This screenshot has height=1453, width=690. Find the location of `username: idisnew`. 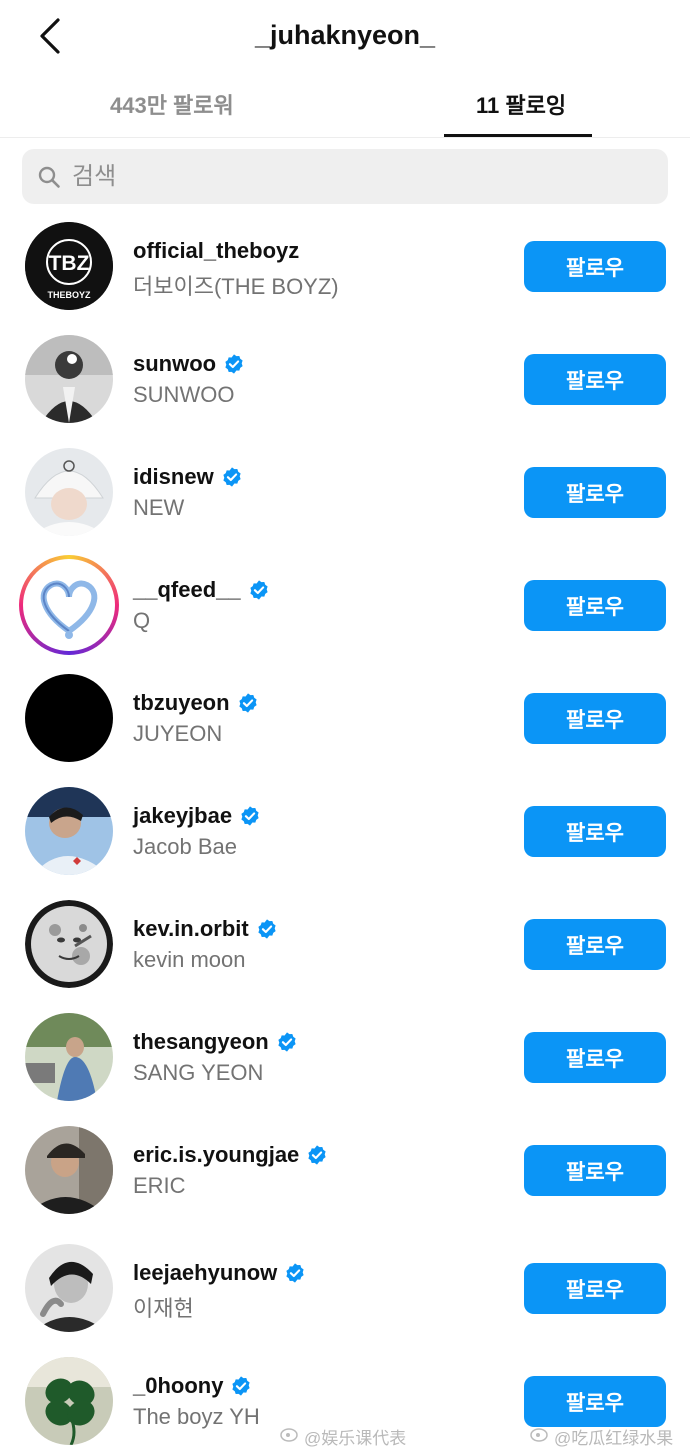

username: idisnew is located at coordinates (188, 477).